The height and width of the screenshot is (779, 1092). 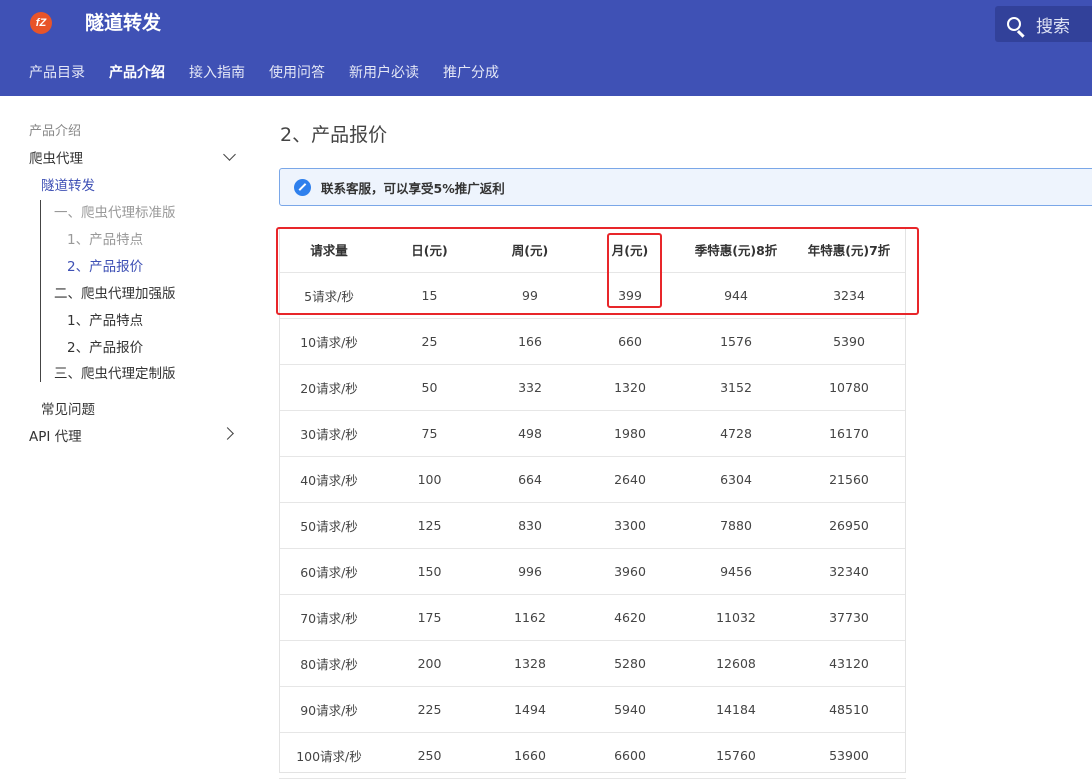 I want to click on cell-daily: 125, so click(x=429, y=525).